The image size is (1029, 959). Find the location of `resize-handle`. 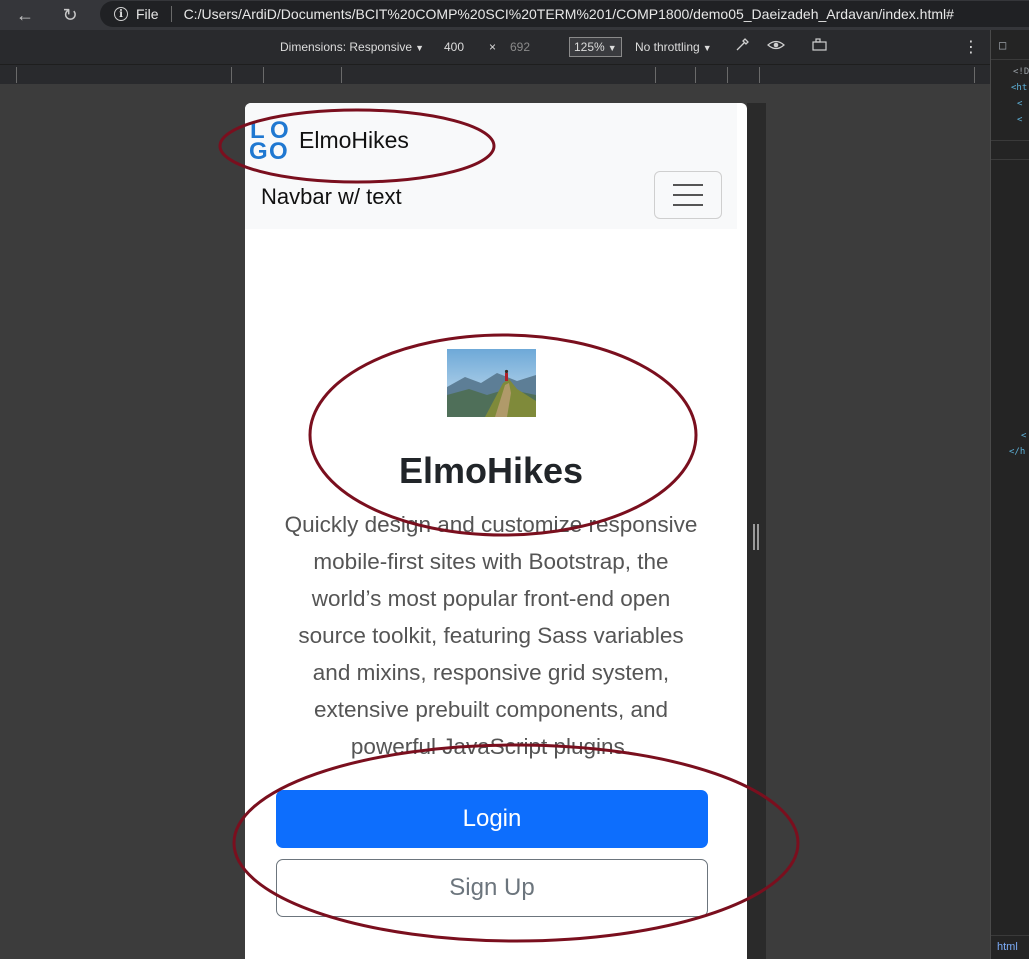

resize-handle is located at coordinates (756, 537).